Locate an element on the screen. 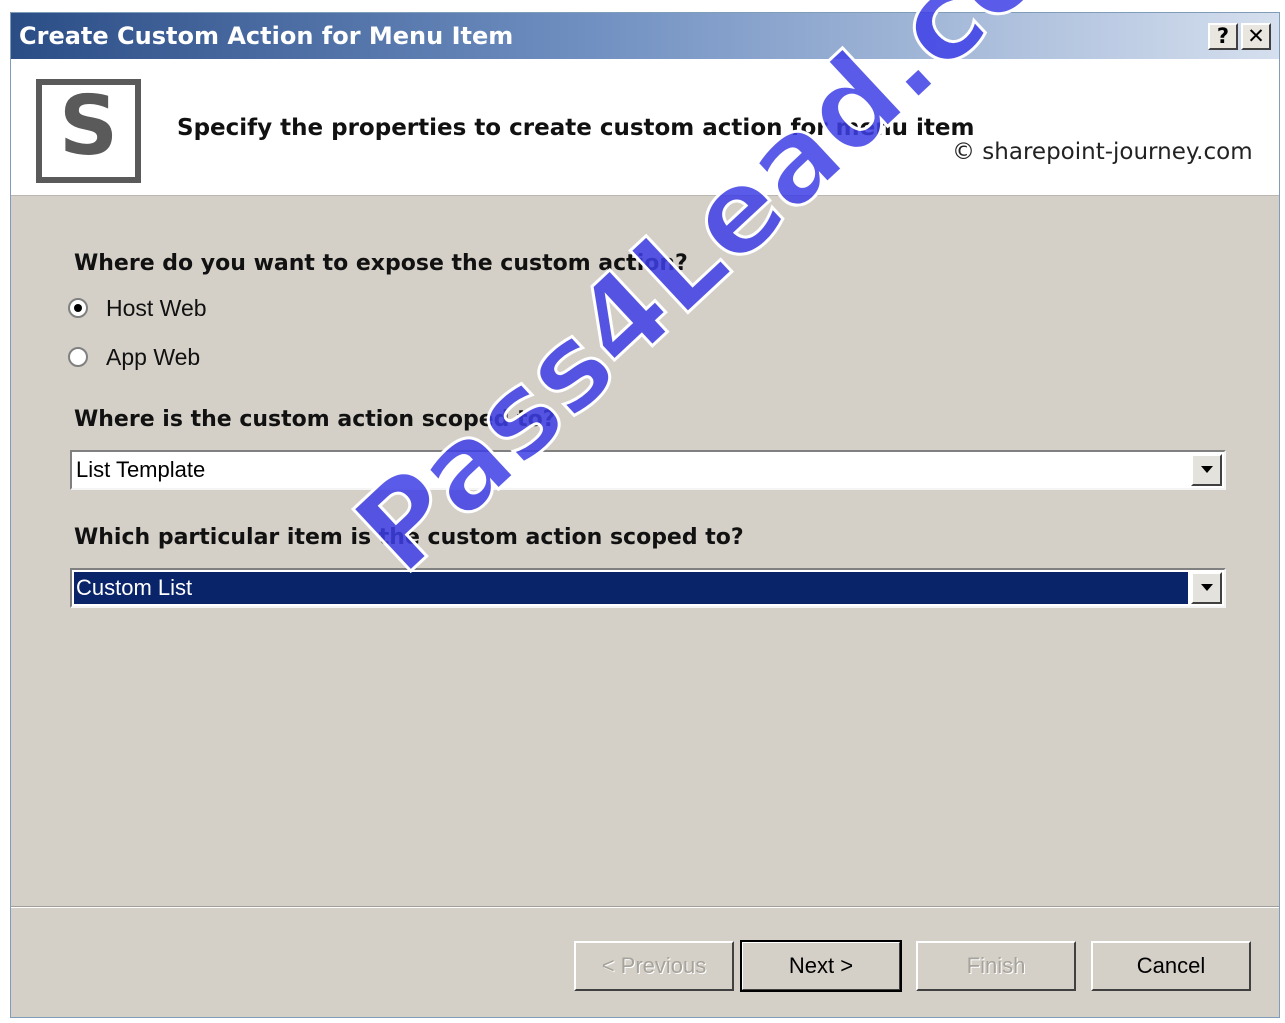 The height and width of the screenshot is (1023, 1285). previous-button: < Previous is located at coordinates (654, 966).